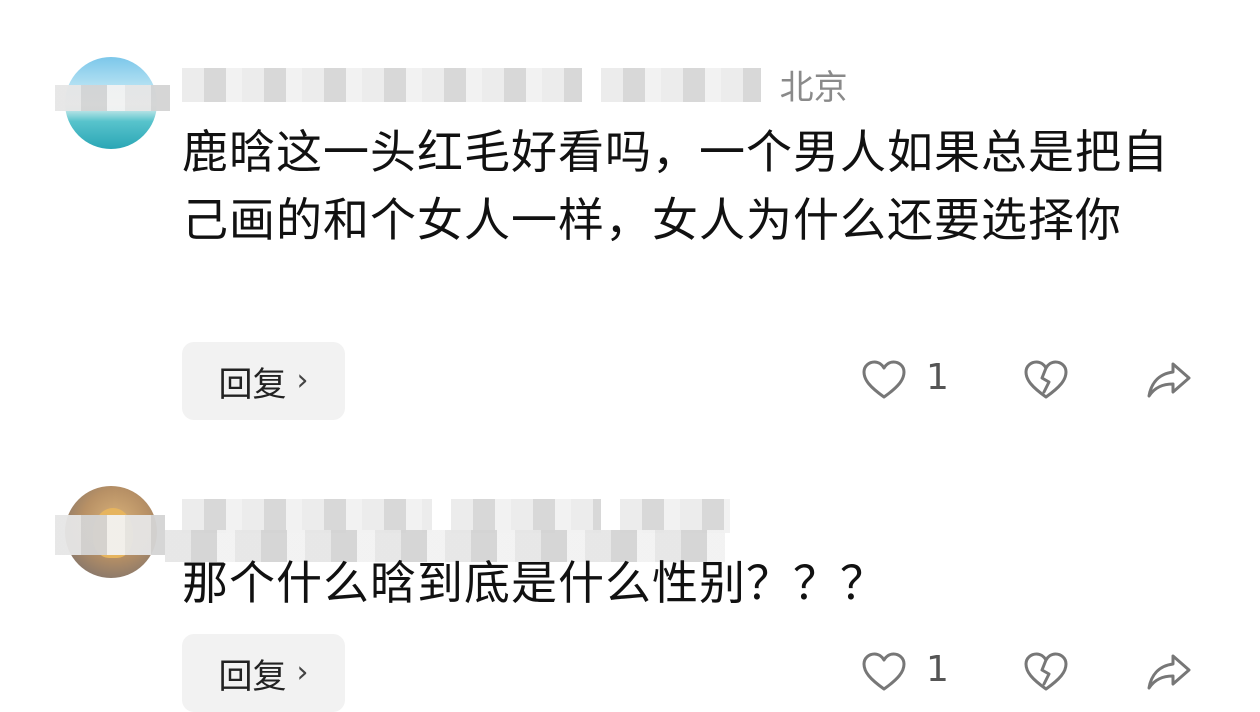 Image resolution: width=1260 pixels, height=712 pixels. Describe the element at coordinates (674, 515) in the screenshot. I see `blurred-location` at that location.